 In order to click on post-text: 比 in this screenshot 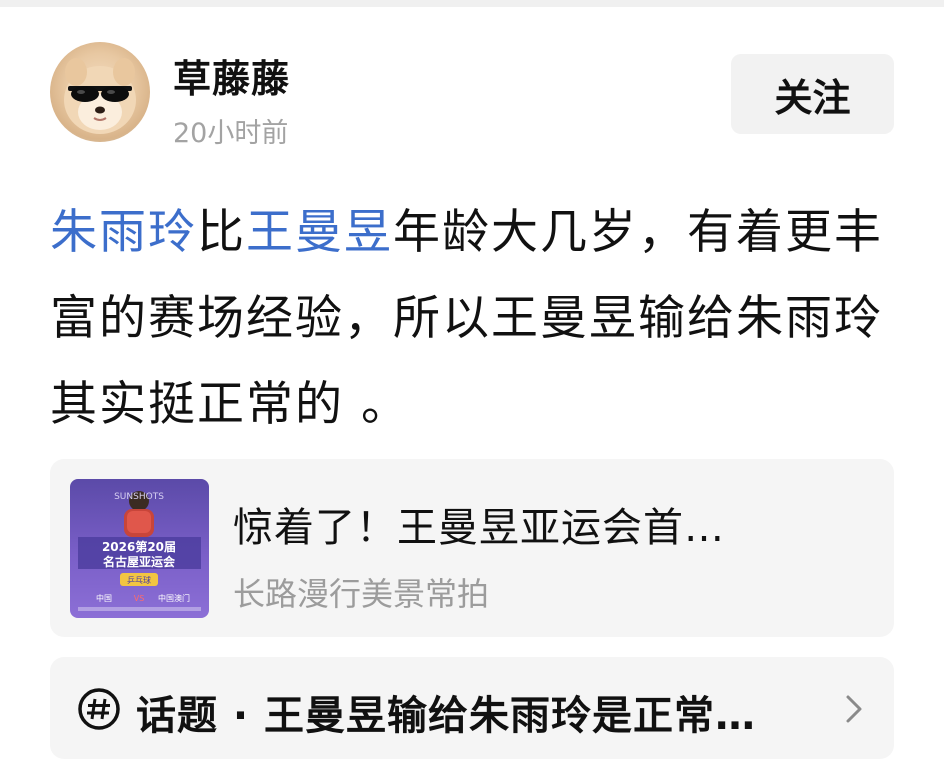, I will do `click(221, 232)`.